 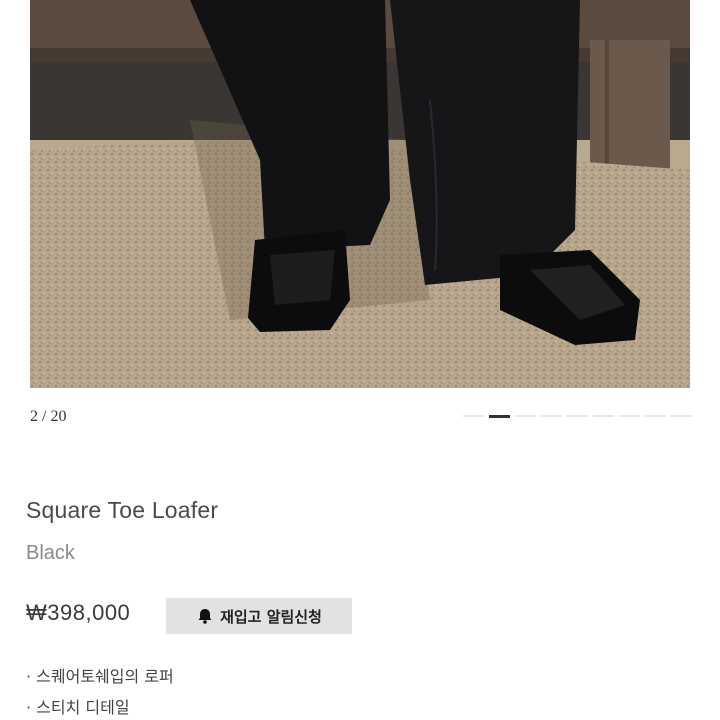 What do you see at coordinates (205, 616) in the screenshot?
I see `bell-icon` at bounding box center [205, 616].